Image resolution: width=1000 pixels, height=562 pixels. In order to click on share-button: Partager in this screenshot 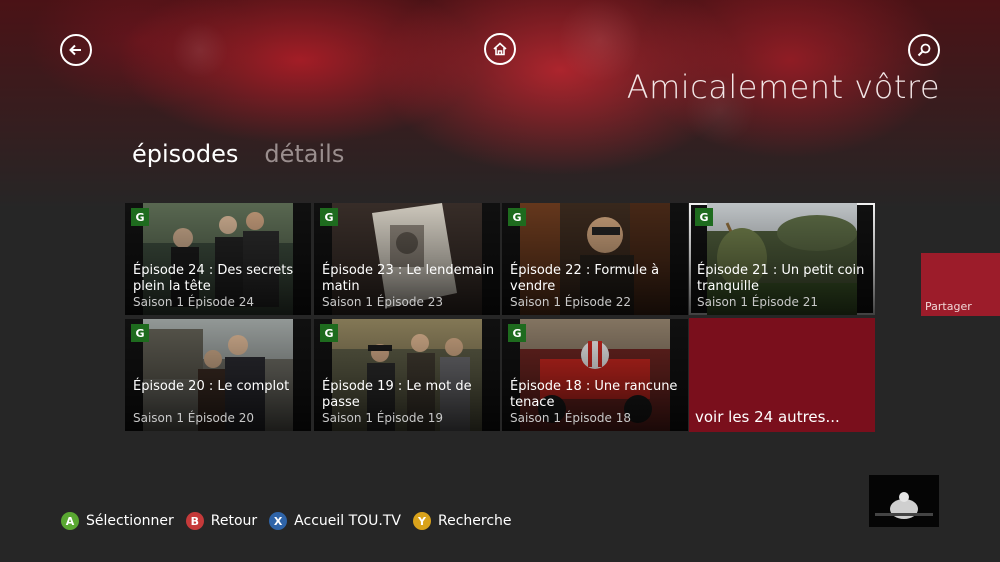, I will do `click(960, 284)`.